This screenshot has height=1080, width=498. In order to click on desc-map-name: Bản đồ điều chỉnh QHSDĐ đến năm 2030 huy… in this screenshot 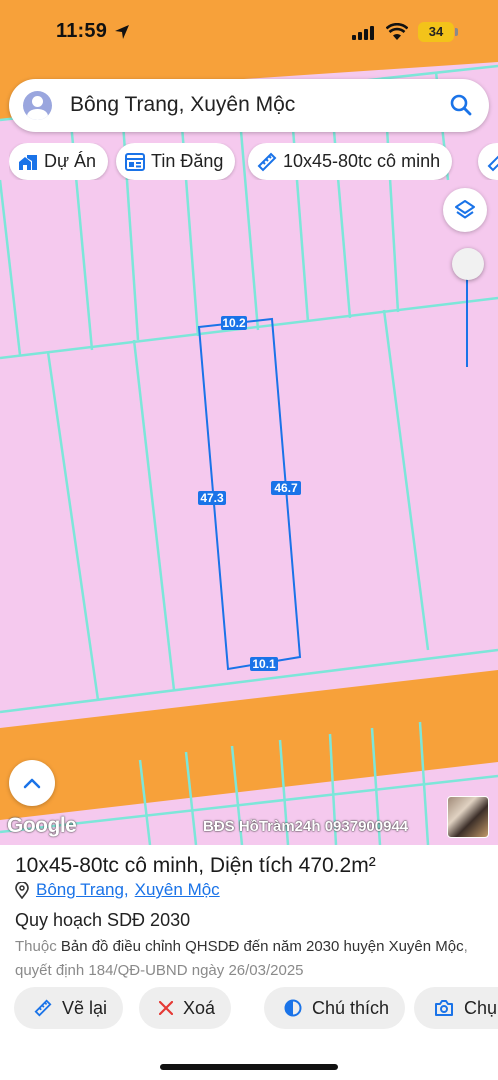, I will do `click(262, 946)`.